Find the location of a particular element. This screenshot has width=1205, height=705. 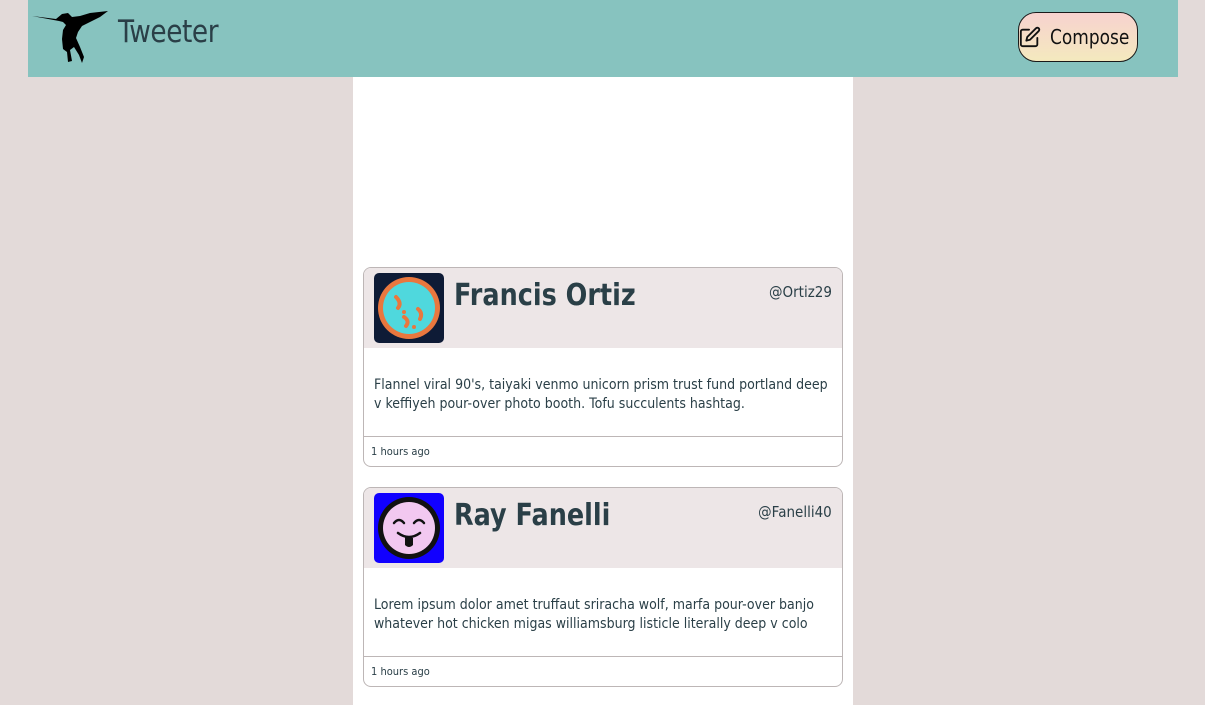

brand-title: Tweeter is located at coordinates (168, 32).